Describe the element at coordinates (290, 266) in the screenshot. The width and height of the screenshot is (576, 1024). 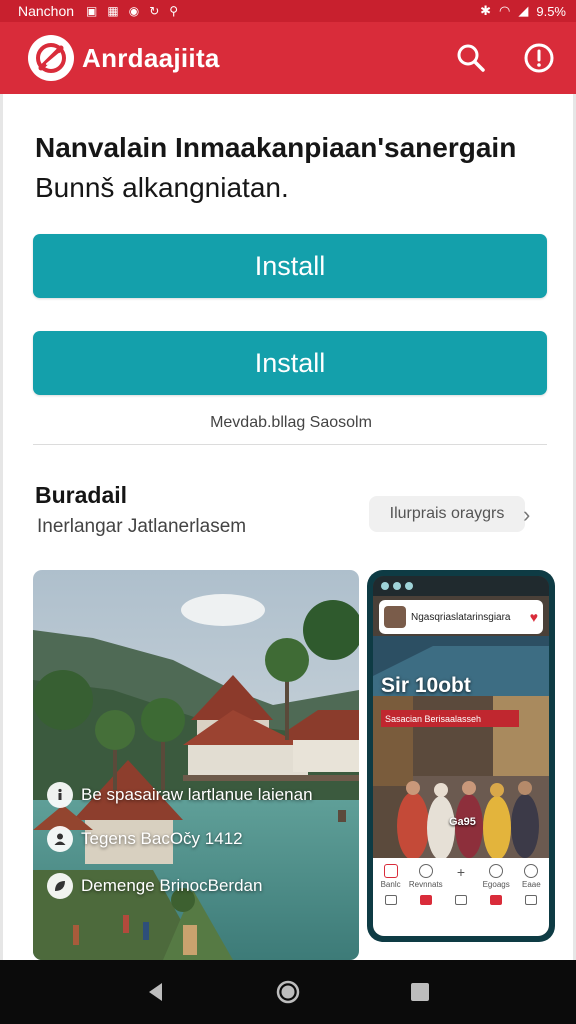
I see `install-button-primary: Install` at that location.